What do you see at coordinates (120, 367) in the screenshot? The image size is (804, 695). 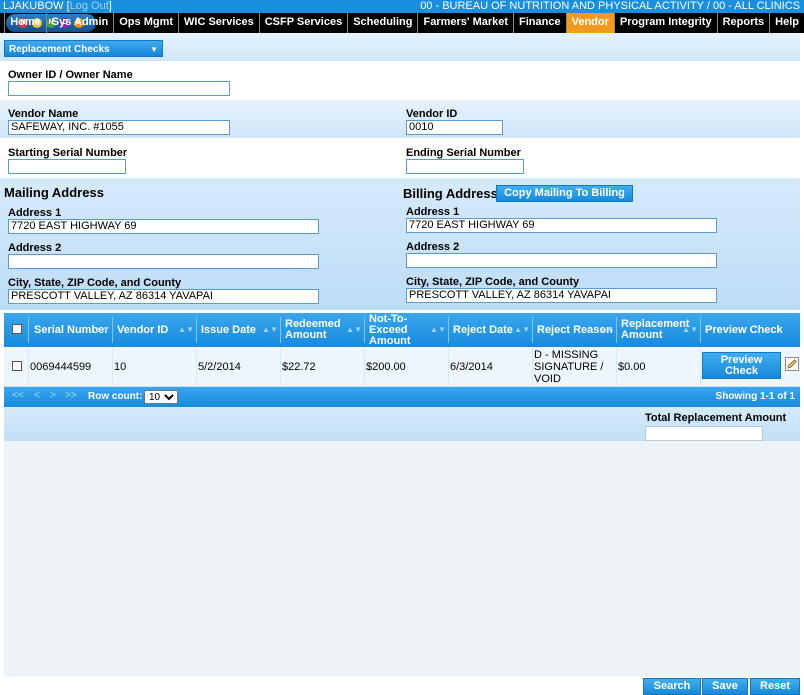 I see `cell-vendor-id: 10` at bounding box center [120, 367].